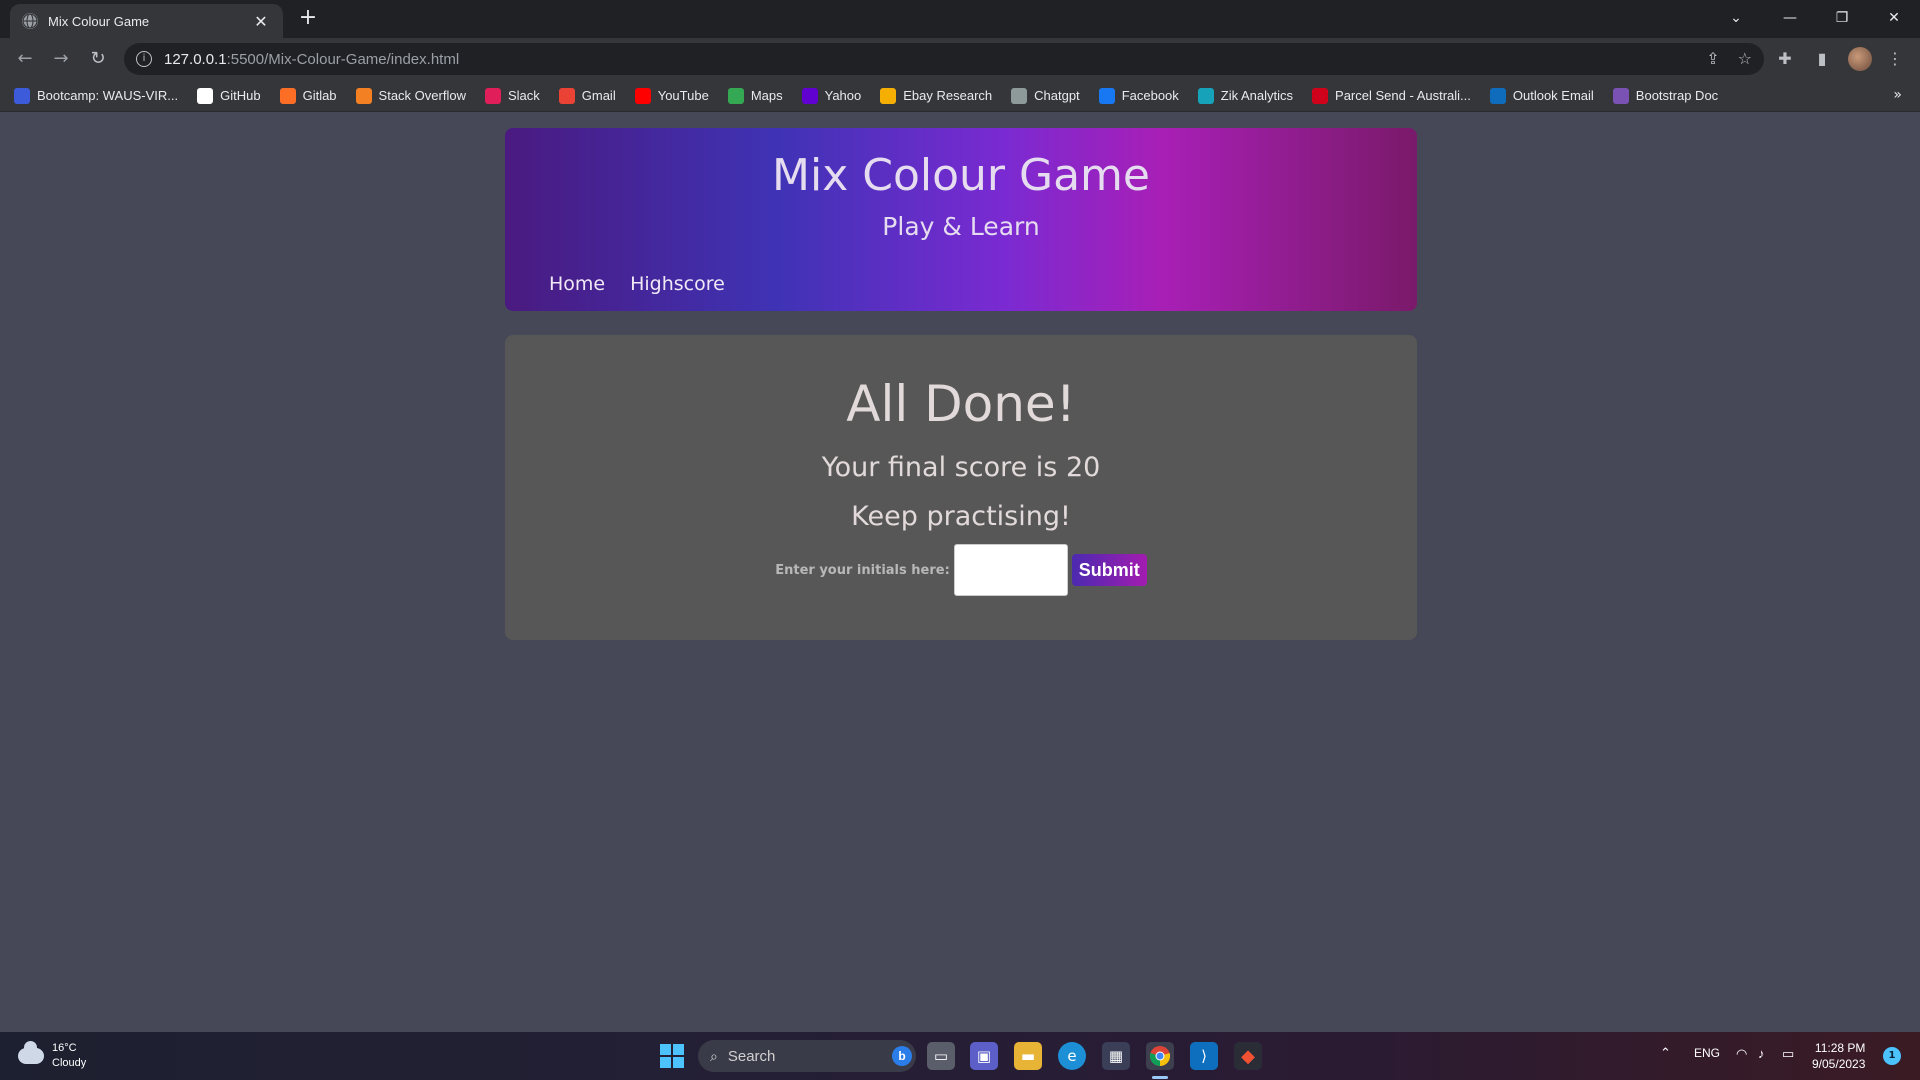  I want to click on chrome-icon, so click(1160, 1056).